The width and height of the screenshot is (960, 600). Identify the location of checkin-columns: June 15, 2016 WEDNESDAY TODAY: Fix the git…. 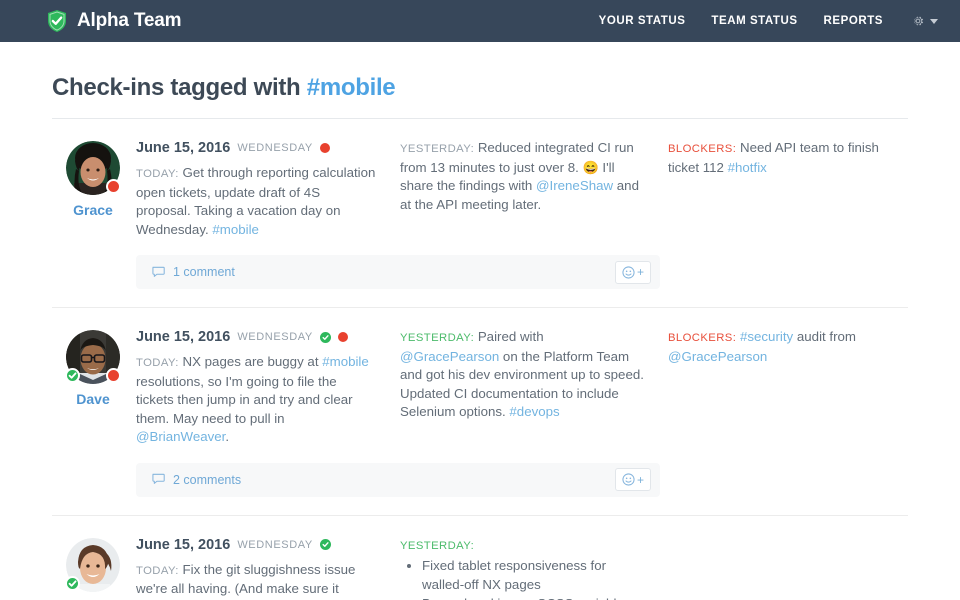
(522, 568).